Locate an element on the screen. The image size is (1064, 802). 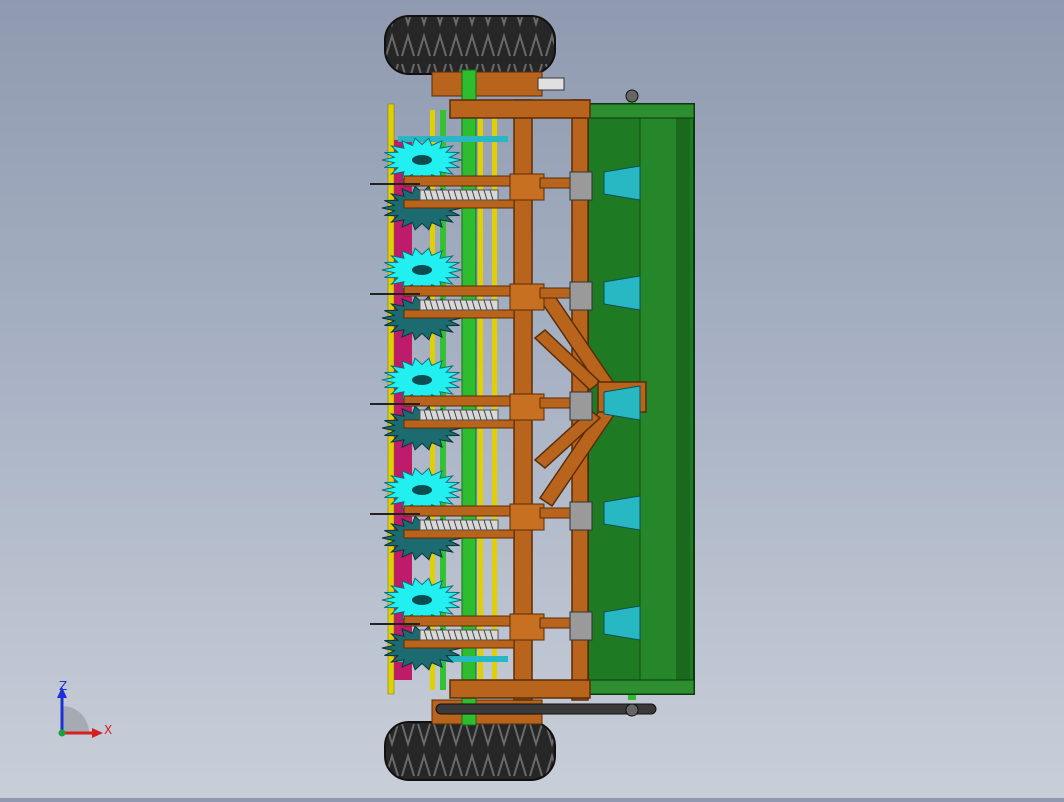
x-axis-arrow is located at coordinates (97, 733).